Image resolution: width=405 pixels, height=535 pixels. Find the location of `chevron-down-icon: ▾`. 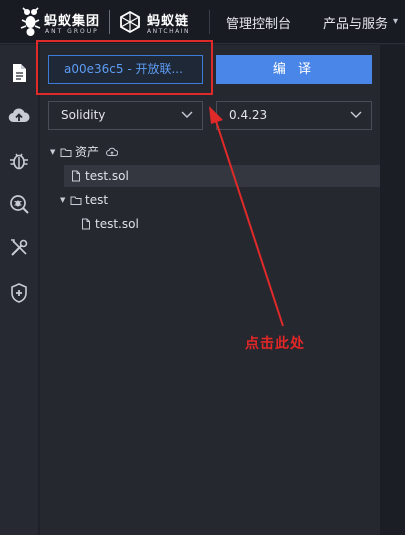

chevron-down-icon: ▾ is located at coordinates (396, 21).